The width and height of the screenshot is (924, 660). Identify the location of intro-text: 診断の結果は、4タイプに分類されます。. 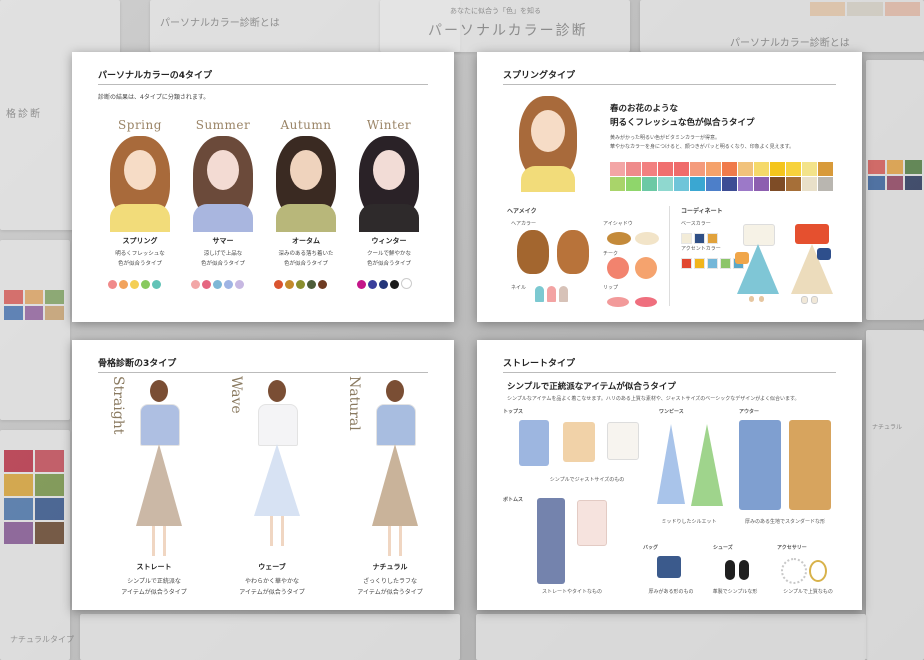
(154, 97).